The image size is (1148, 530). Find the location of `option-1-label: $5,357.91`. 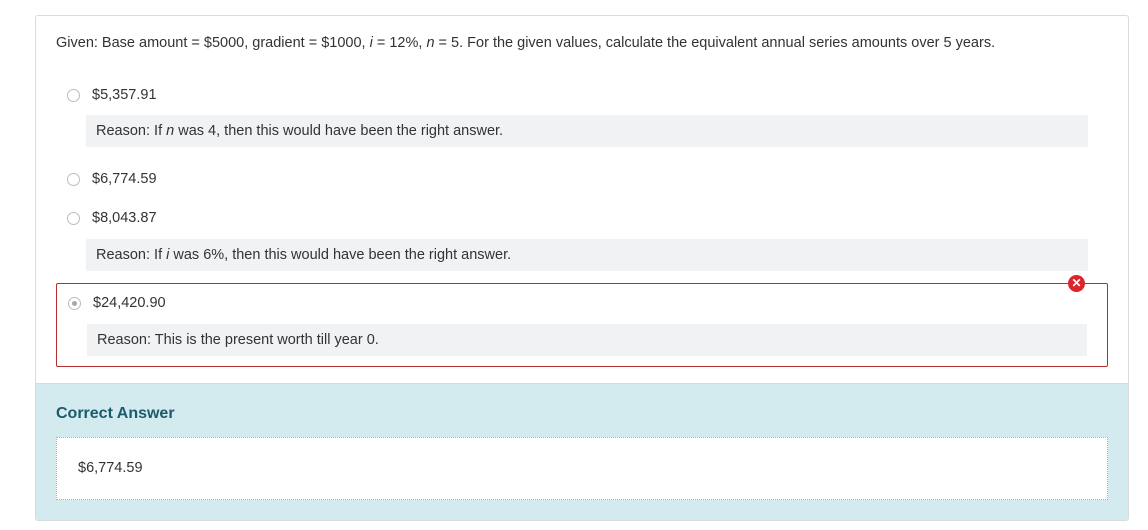

option-1-label: $5,357.91 is located at coordinates (124, 95).